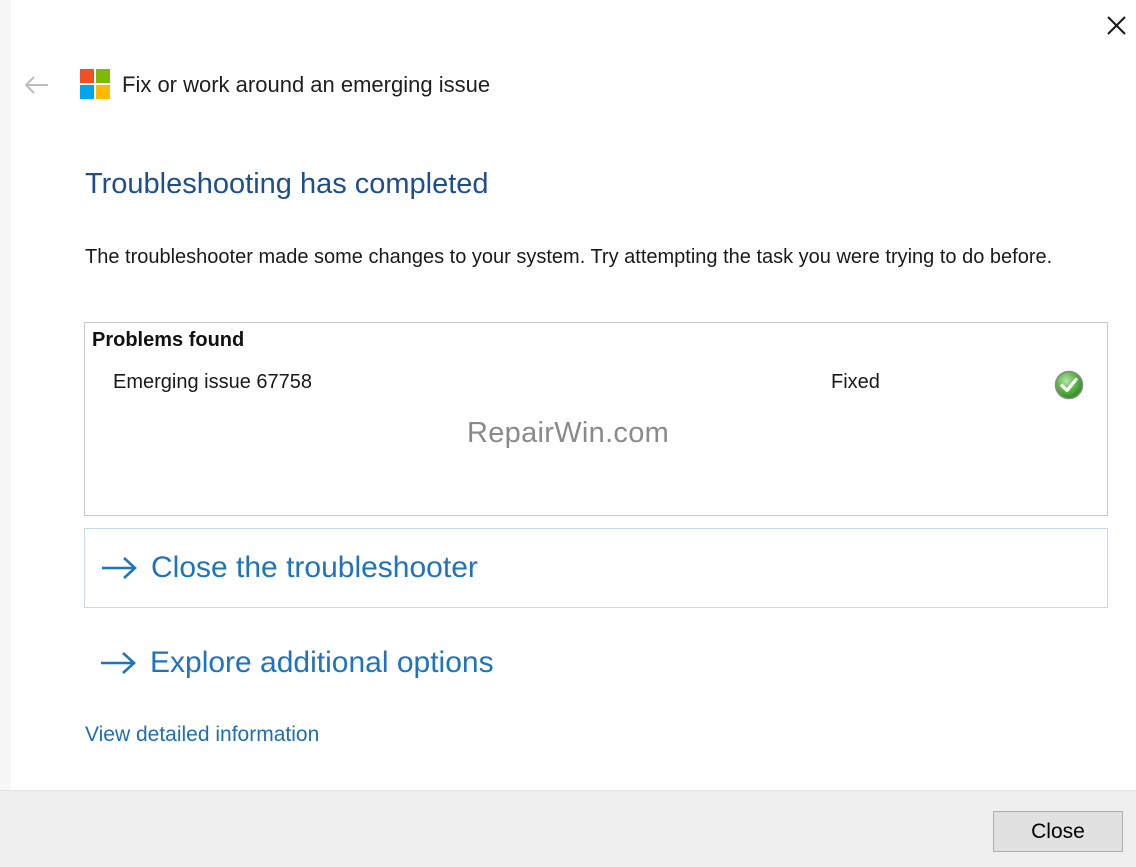  Describe the element at coordinates (213, 382) in the screenshot. I see `issue-name: Emerging issue 67758` at that location.